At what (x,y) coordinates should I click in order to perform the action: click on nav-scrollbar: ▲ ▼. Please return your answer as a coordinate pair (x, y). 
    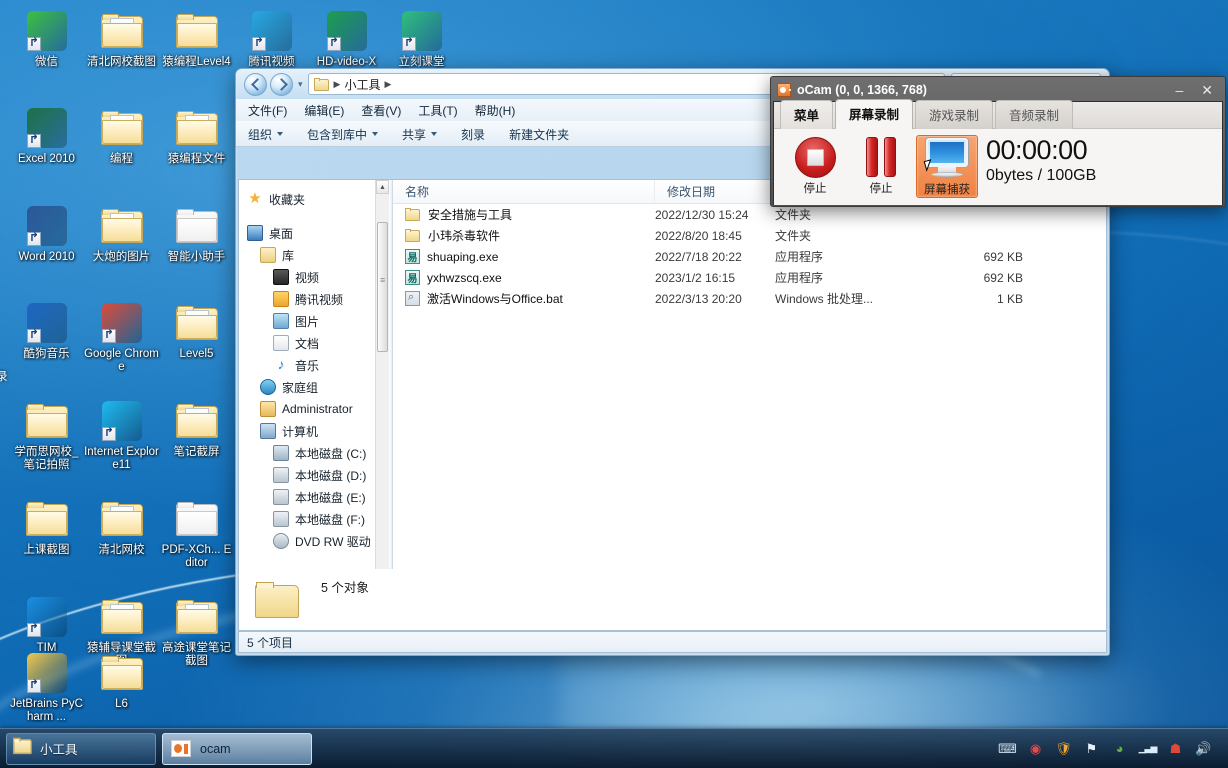
    Looking at the image, I should click on (382, 405).